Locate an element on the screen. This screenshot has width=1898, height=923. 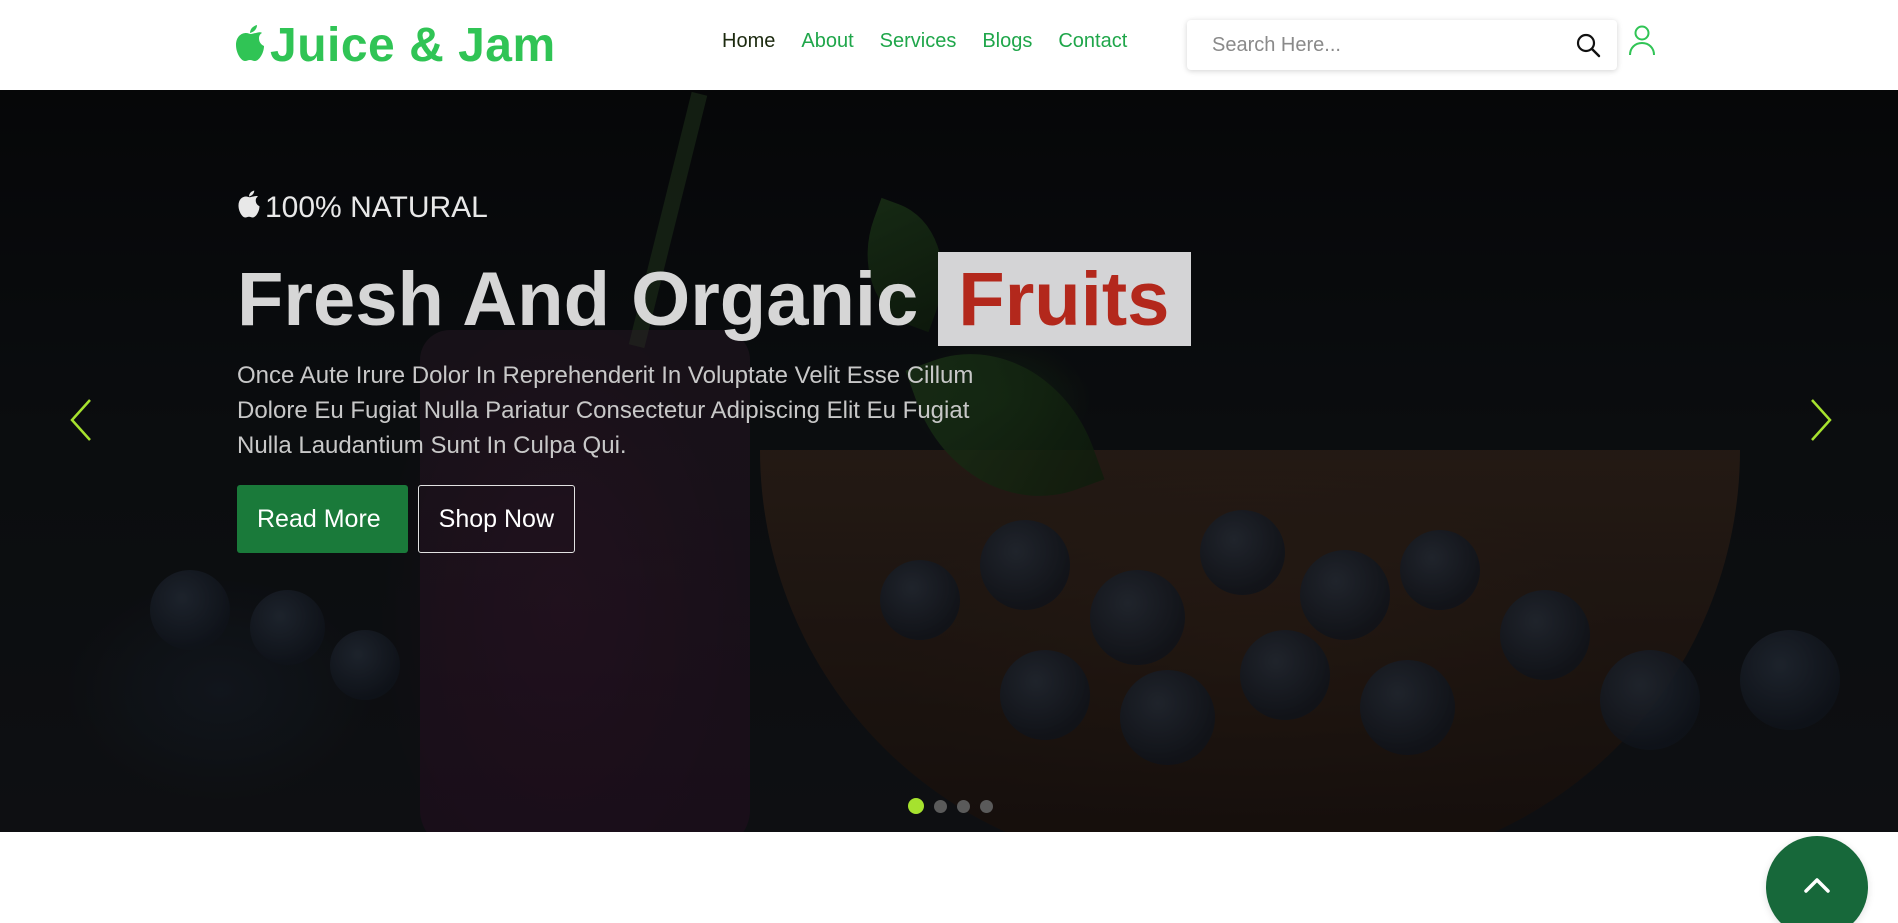
nav-about: About is located at coordinates (827, 41).